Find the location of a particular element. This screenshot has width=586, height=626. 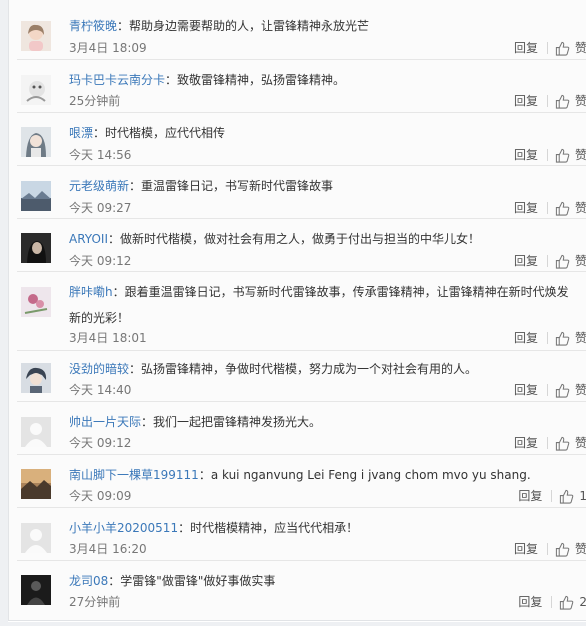

comment-timestamp: 今天 09:27 is located at coordinates (100, 208).